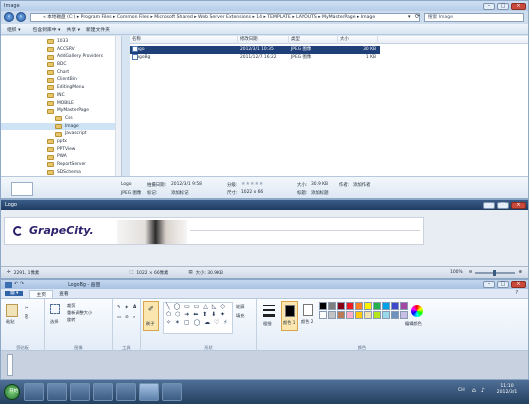  Describe the element at coordinates (71, 306) in the screenshot. I see `crop-label: 裁剪` at that location.